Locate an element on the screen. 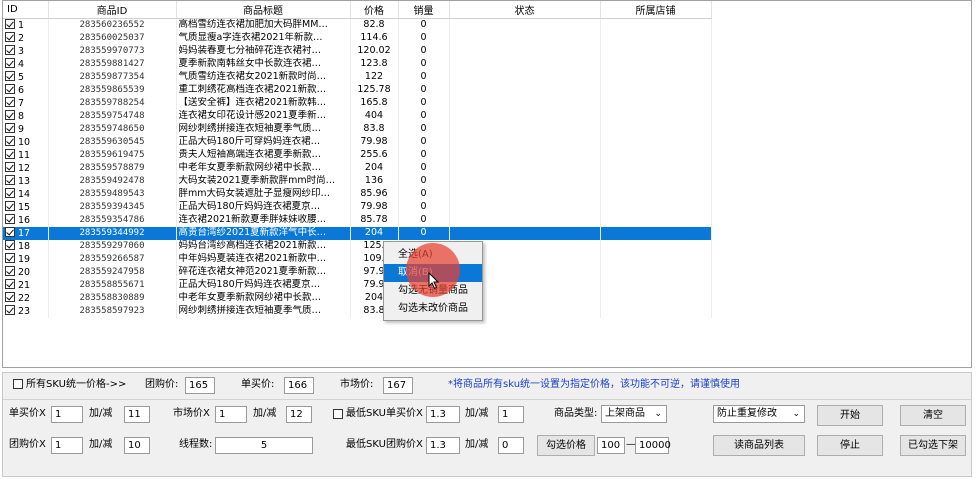 This screenshot has width=976, height=479. table-row: 9 283559748650 网纱刺绣拼接连衣短袖夏季气质… 83.8 0 is located at coordinates (357, 129).